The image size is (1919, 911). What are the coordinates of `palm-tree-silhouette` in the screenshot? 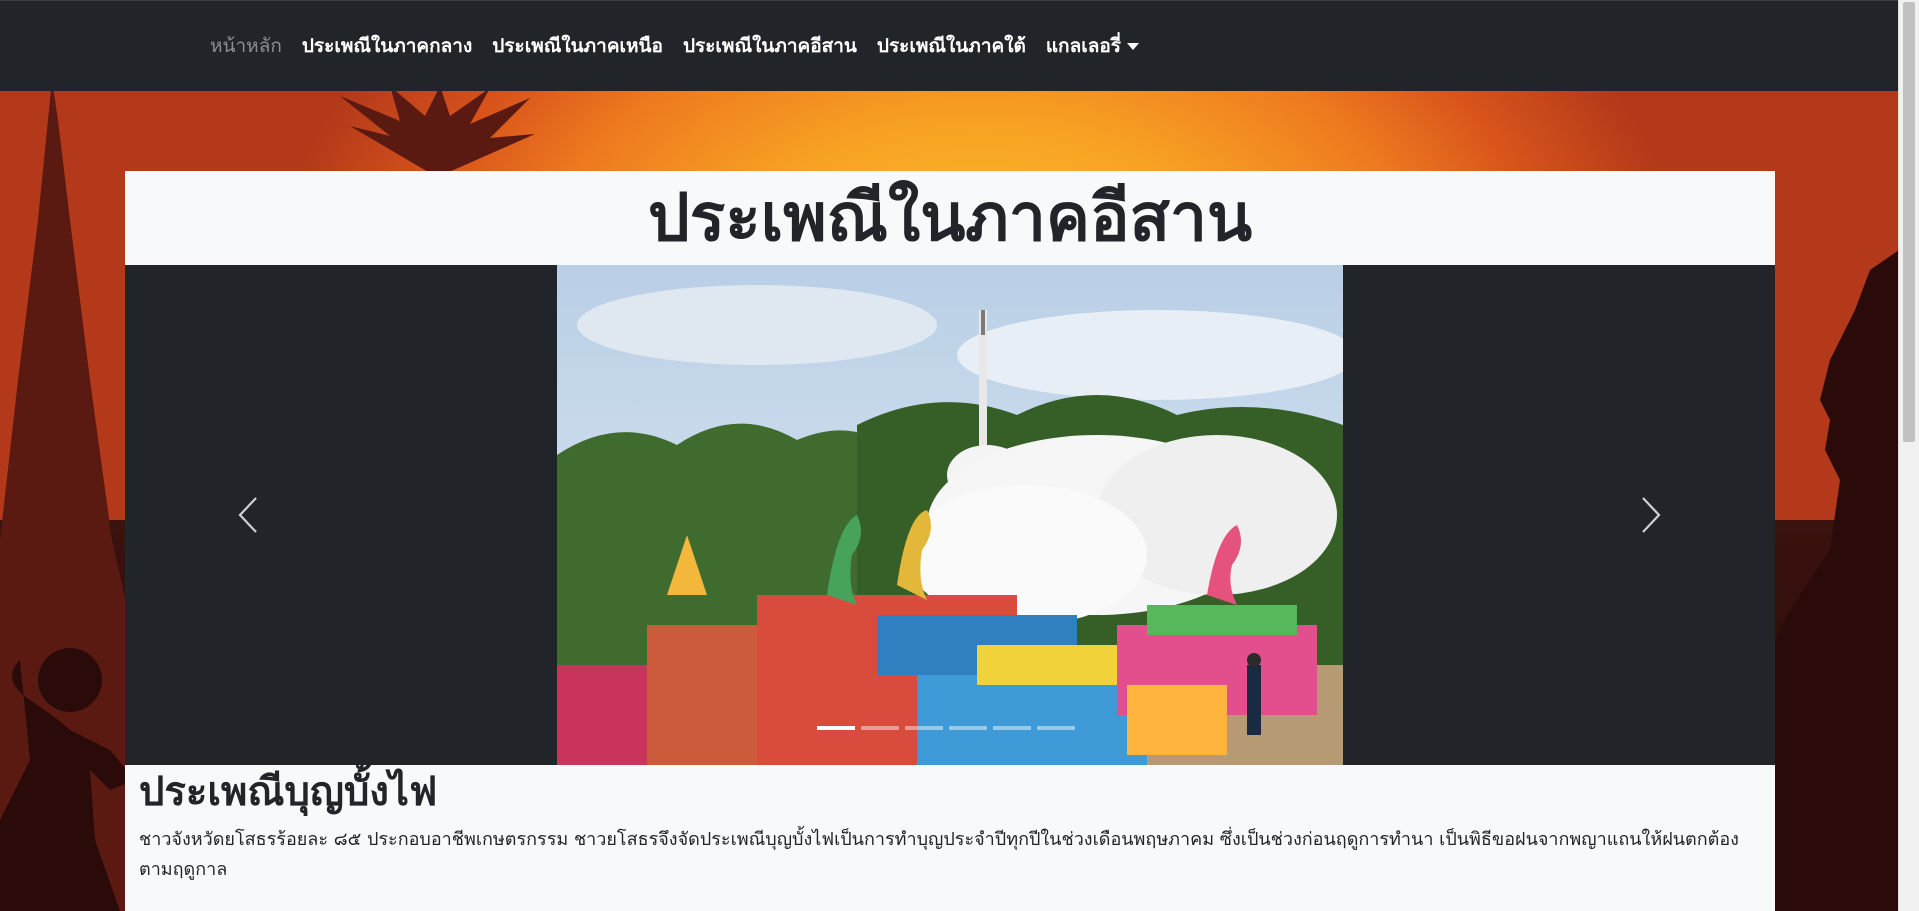 It's located at (437, 131).